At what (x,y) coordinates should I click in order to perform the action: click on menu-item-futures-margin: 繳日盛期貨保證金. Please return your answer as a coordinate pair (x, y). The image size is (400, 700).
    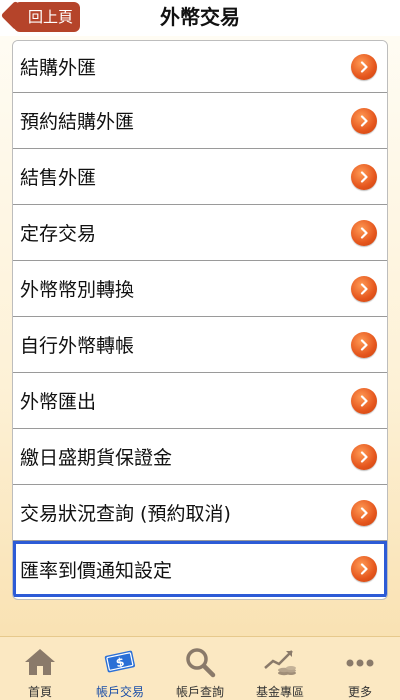
    Looking at the image, I should click on (200, 457).